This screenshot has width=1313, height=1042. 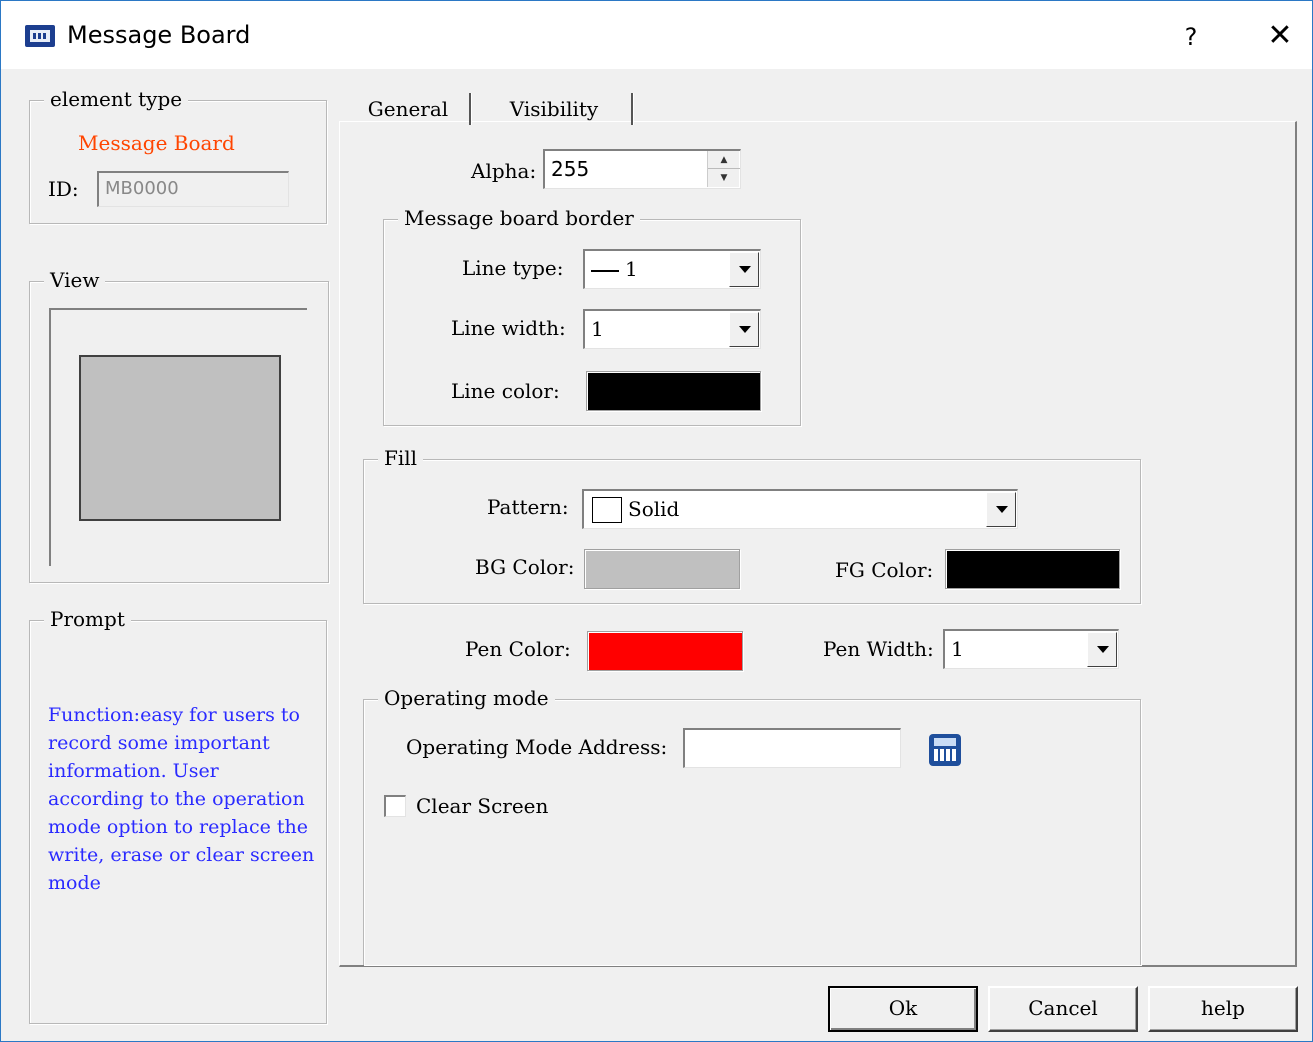 What do you see at coordinates (1280, 37) in the screenshot?
I see `close-icon: ✕` at bounding box center [1280, 37].